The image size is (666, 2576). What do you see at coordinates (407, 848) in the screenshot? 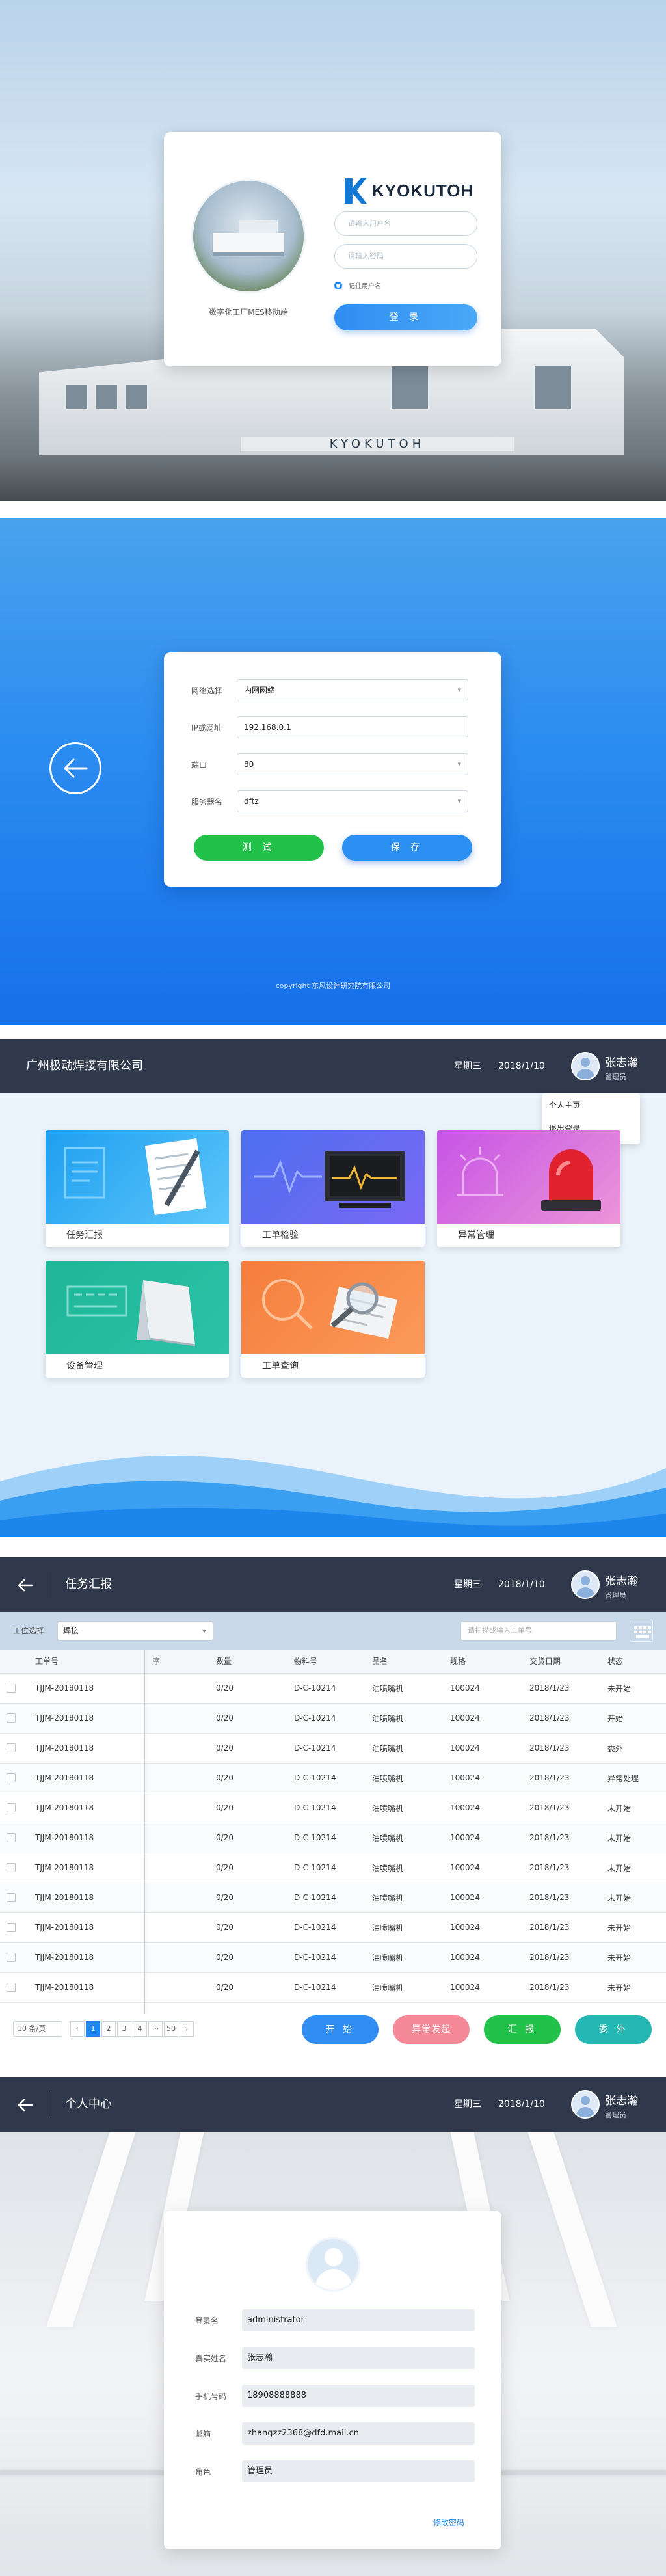
I see `save-button: 保 存` at bounding box center [407, 848].